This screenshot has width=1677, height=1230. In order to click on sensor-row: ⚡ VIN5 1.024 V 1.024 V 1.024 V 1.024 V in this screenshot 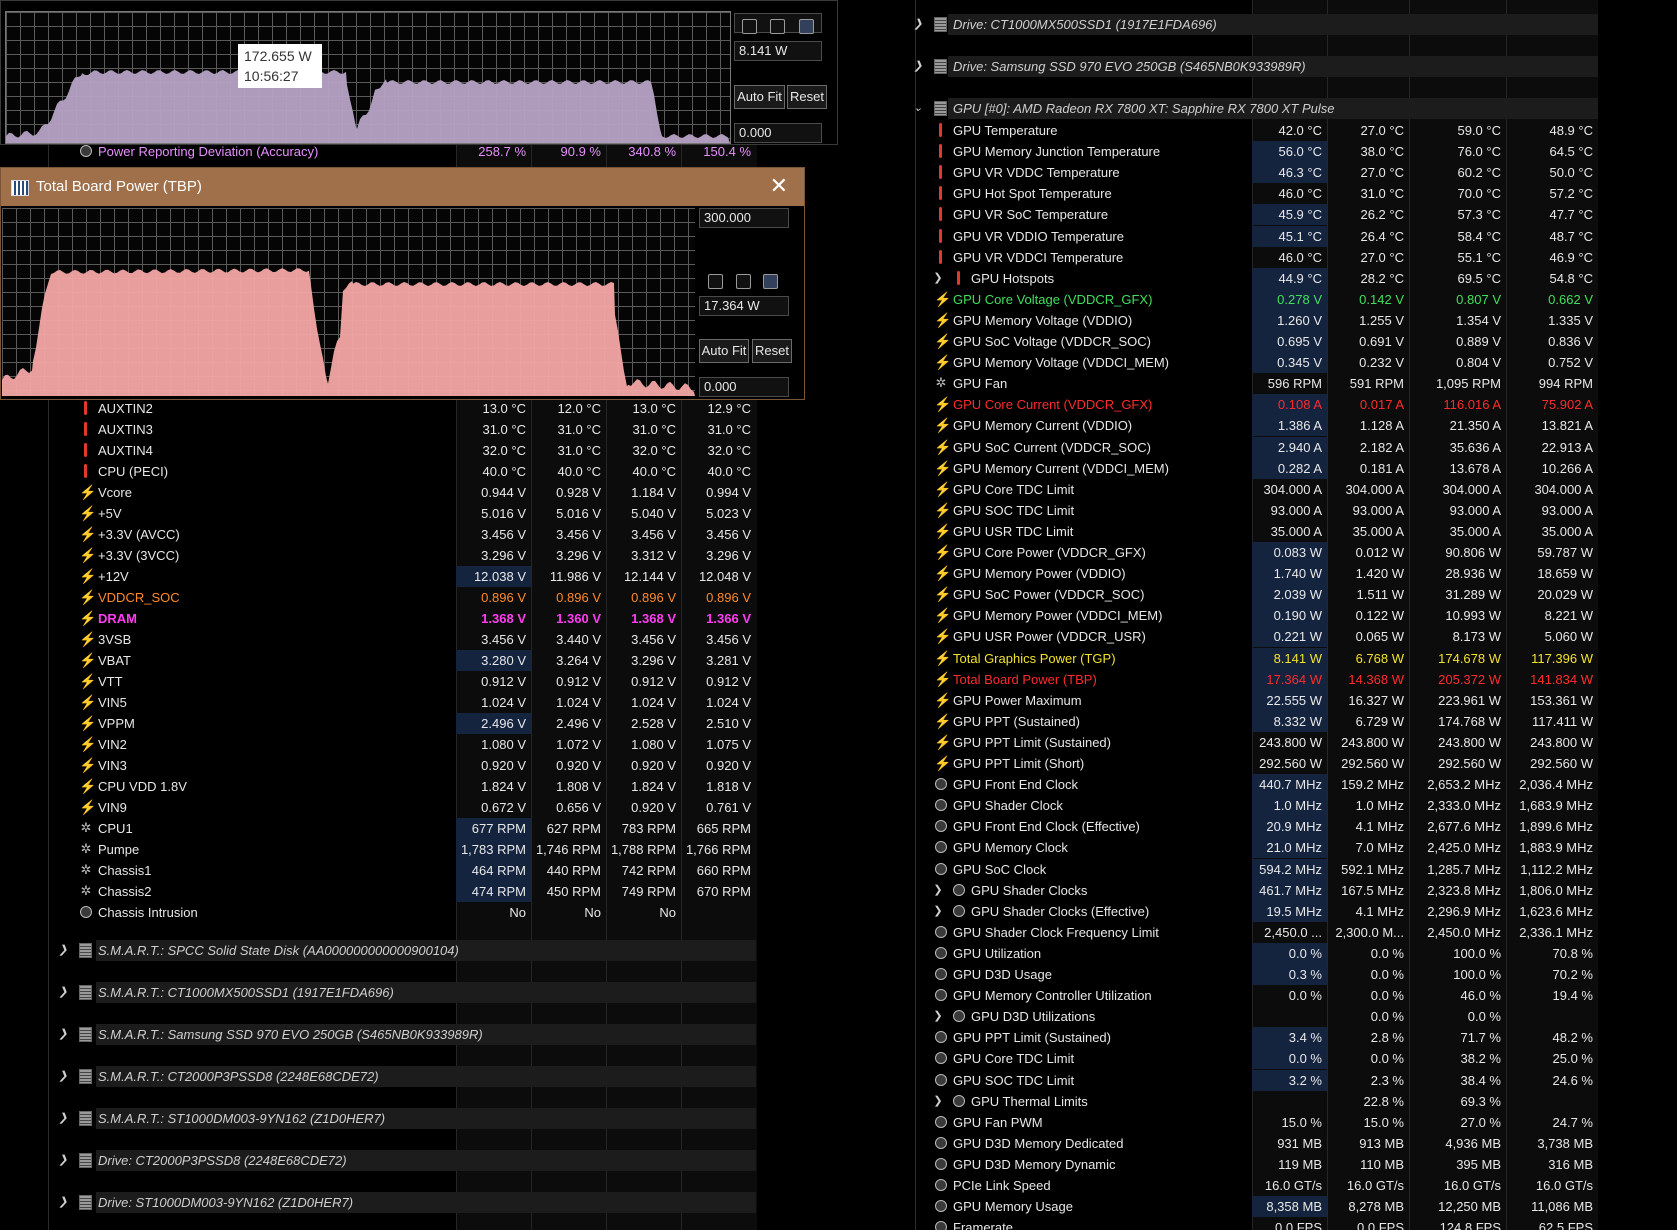, I will do `click(381, 702)`.